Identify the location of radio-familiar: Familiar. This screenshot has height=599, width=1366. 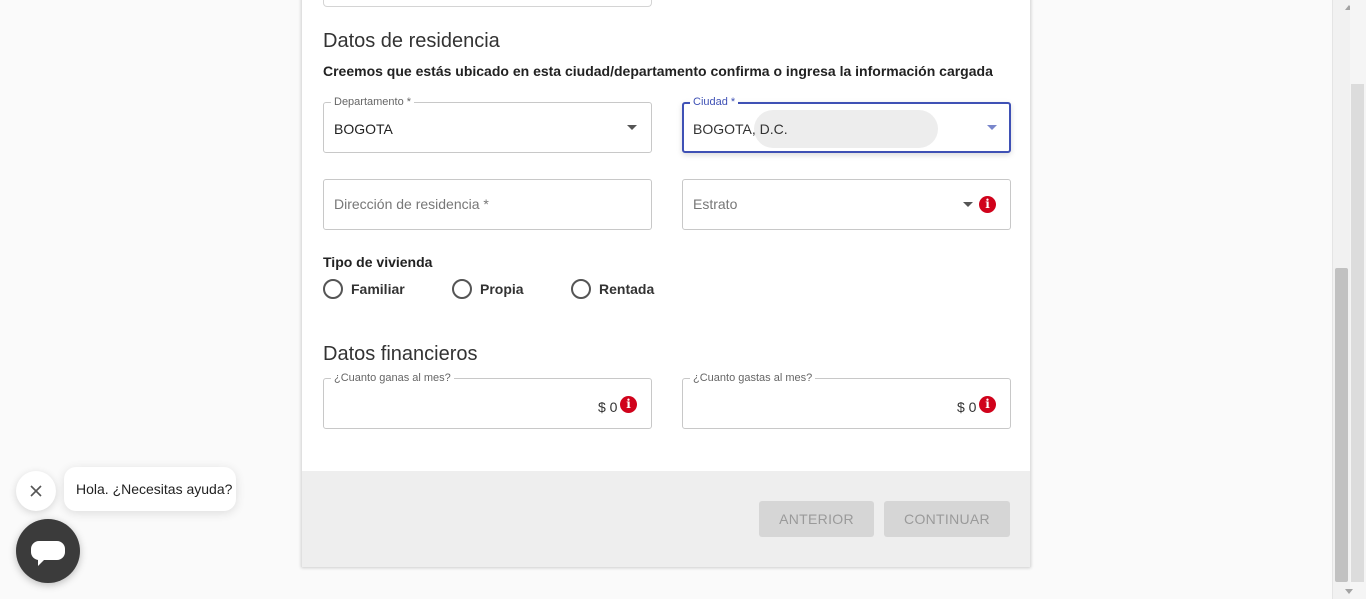
(387, 289).